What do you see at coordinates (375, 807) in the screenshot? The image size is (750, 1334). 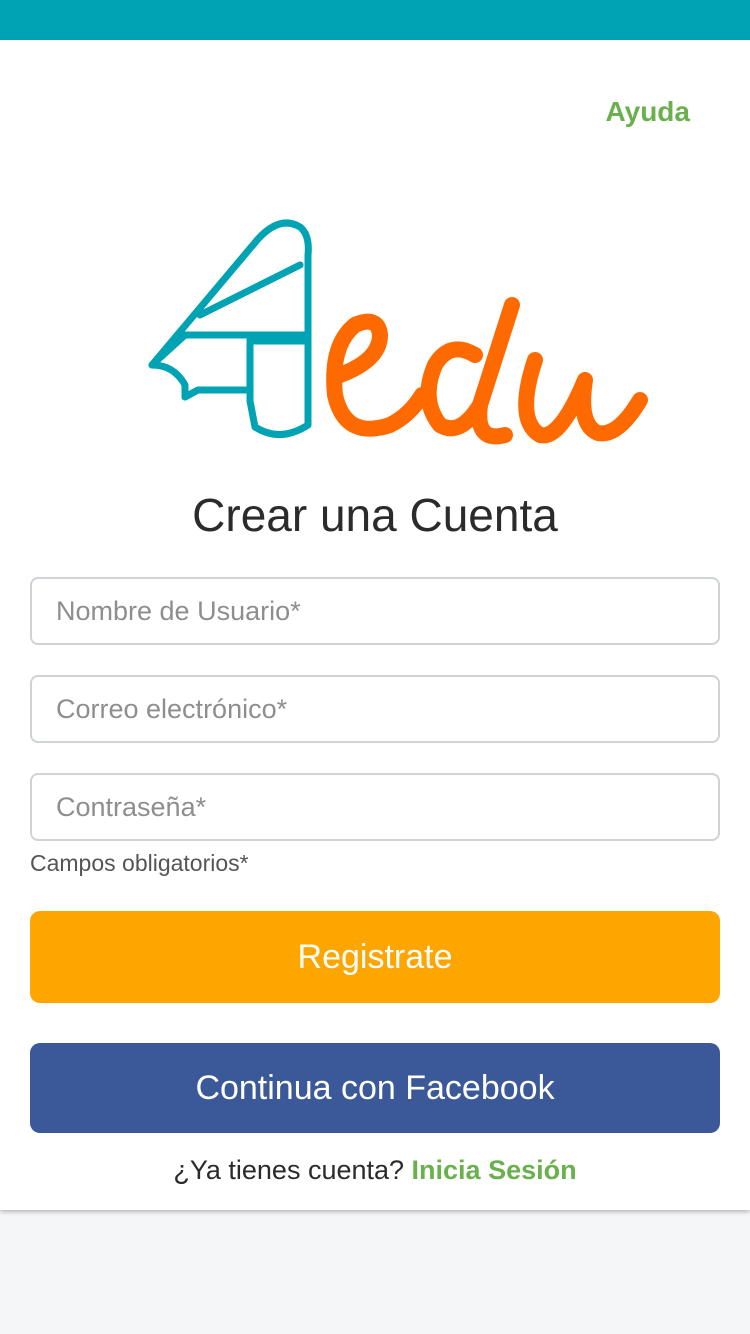 I see `password-input` at bounding box center [375, 807].